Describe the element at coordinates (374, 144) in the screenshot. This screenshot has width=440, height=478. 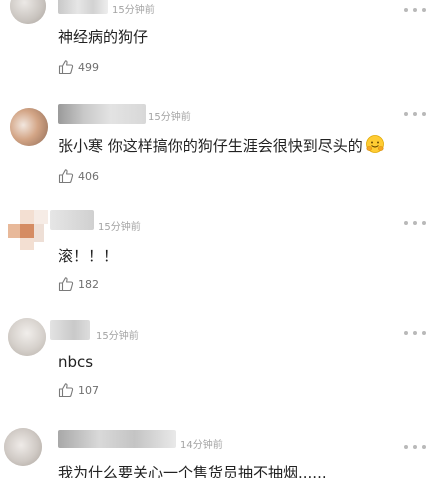
I see `hugging-face-emoji` at that location.